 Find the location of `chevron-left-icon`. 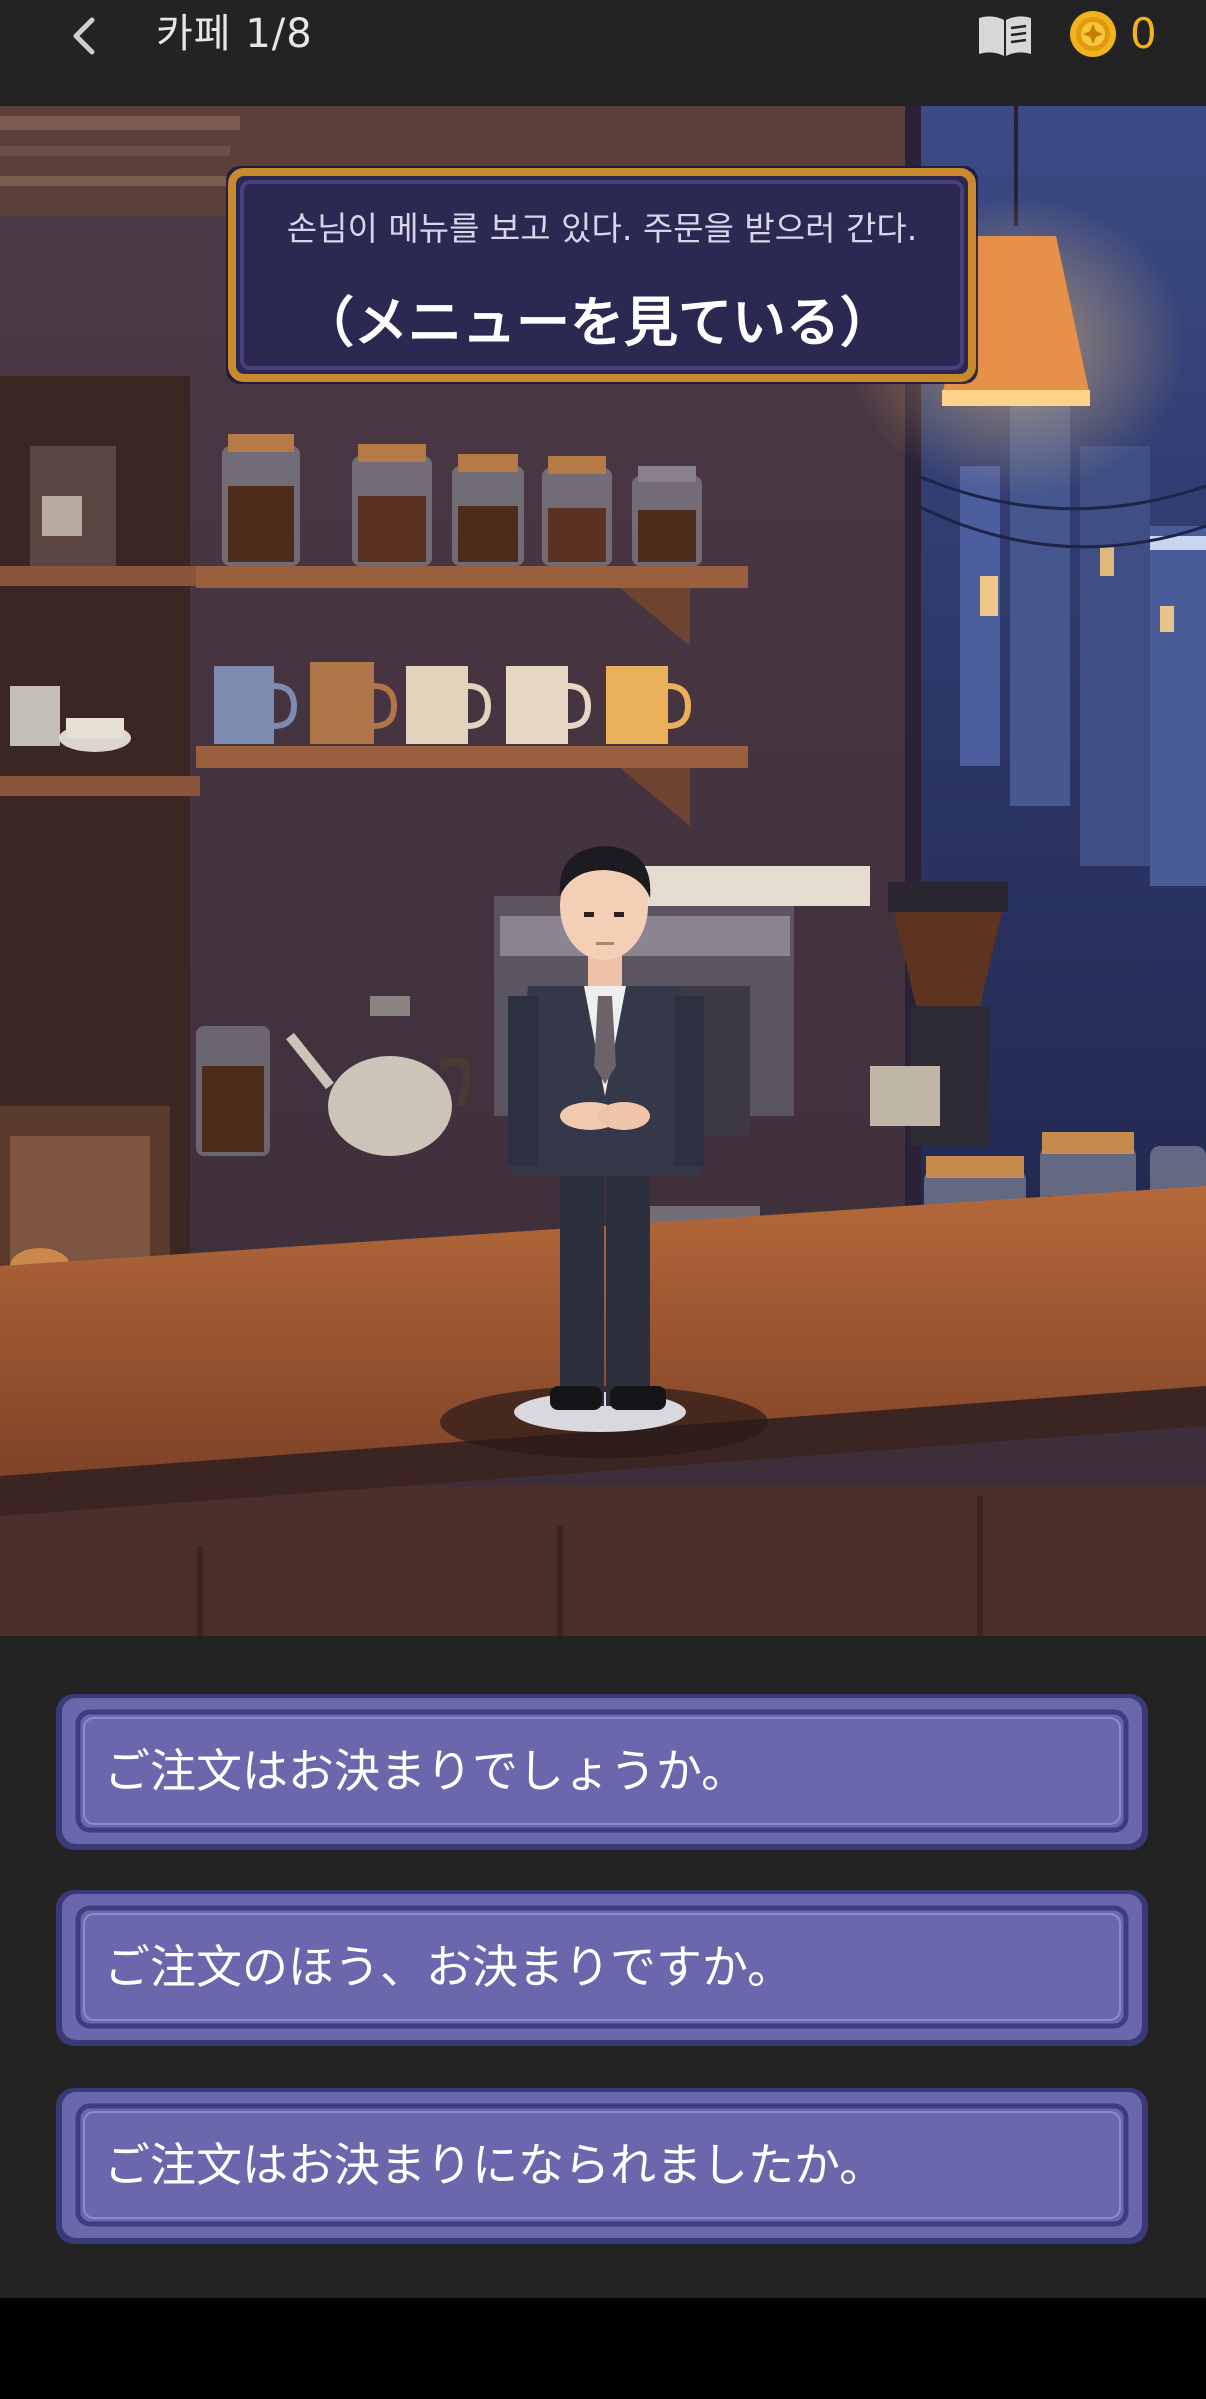

chevron-left-icon is located at coordinates (84, 36).